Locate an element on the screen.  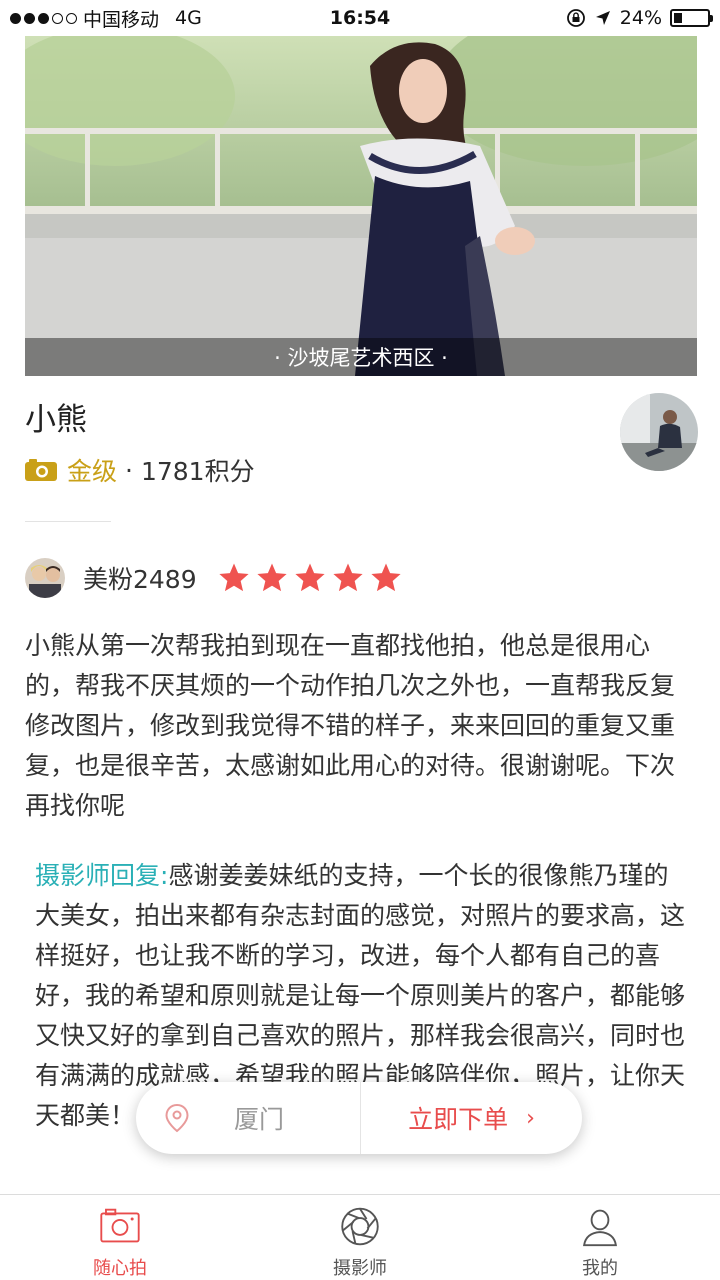
order-now-label: 立即下单 is located at coordinates (458, 1119).